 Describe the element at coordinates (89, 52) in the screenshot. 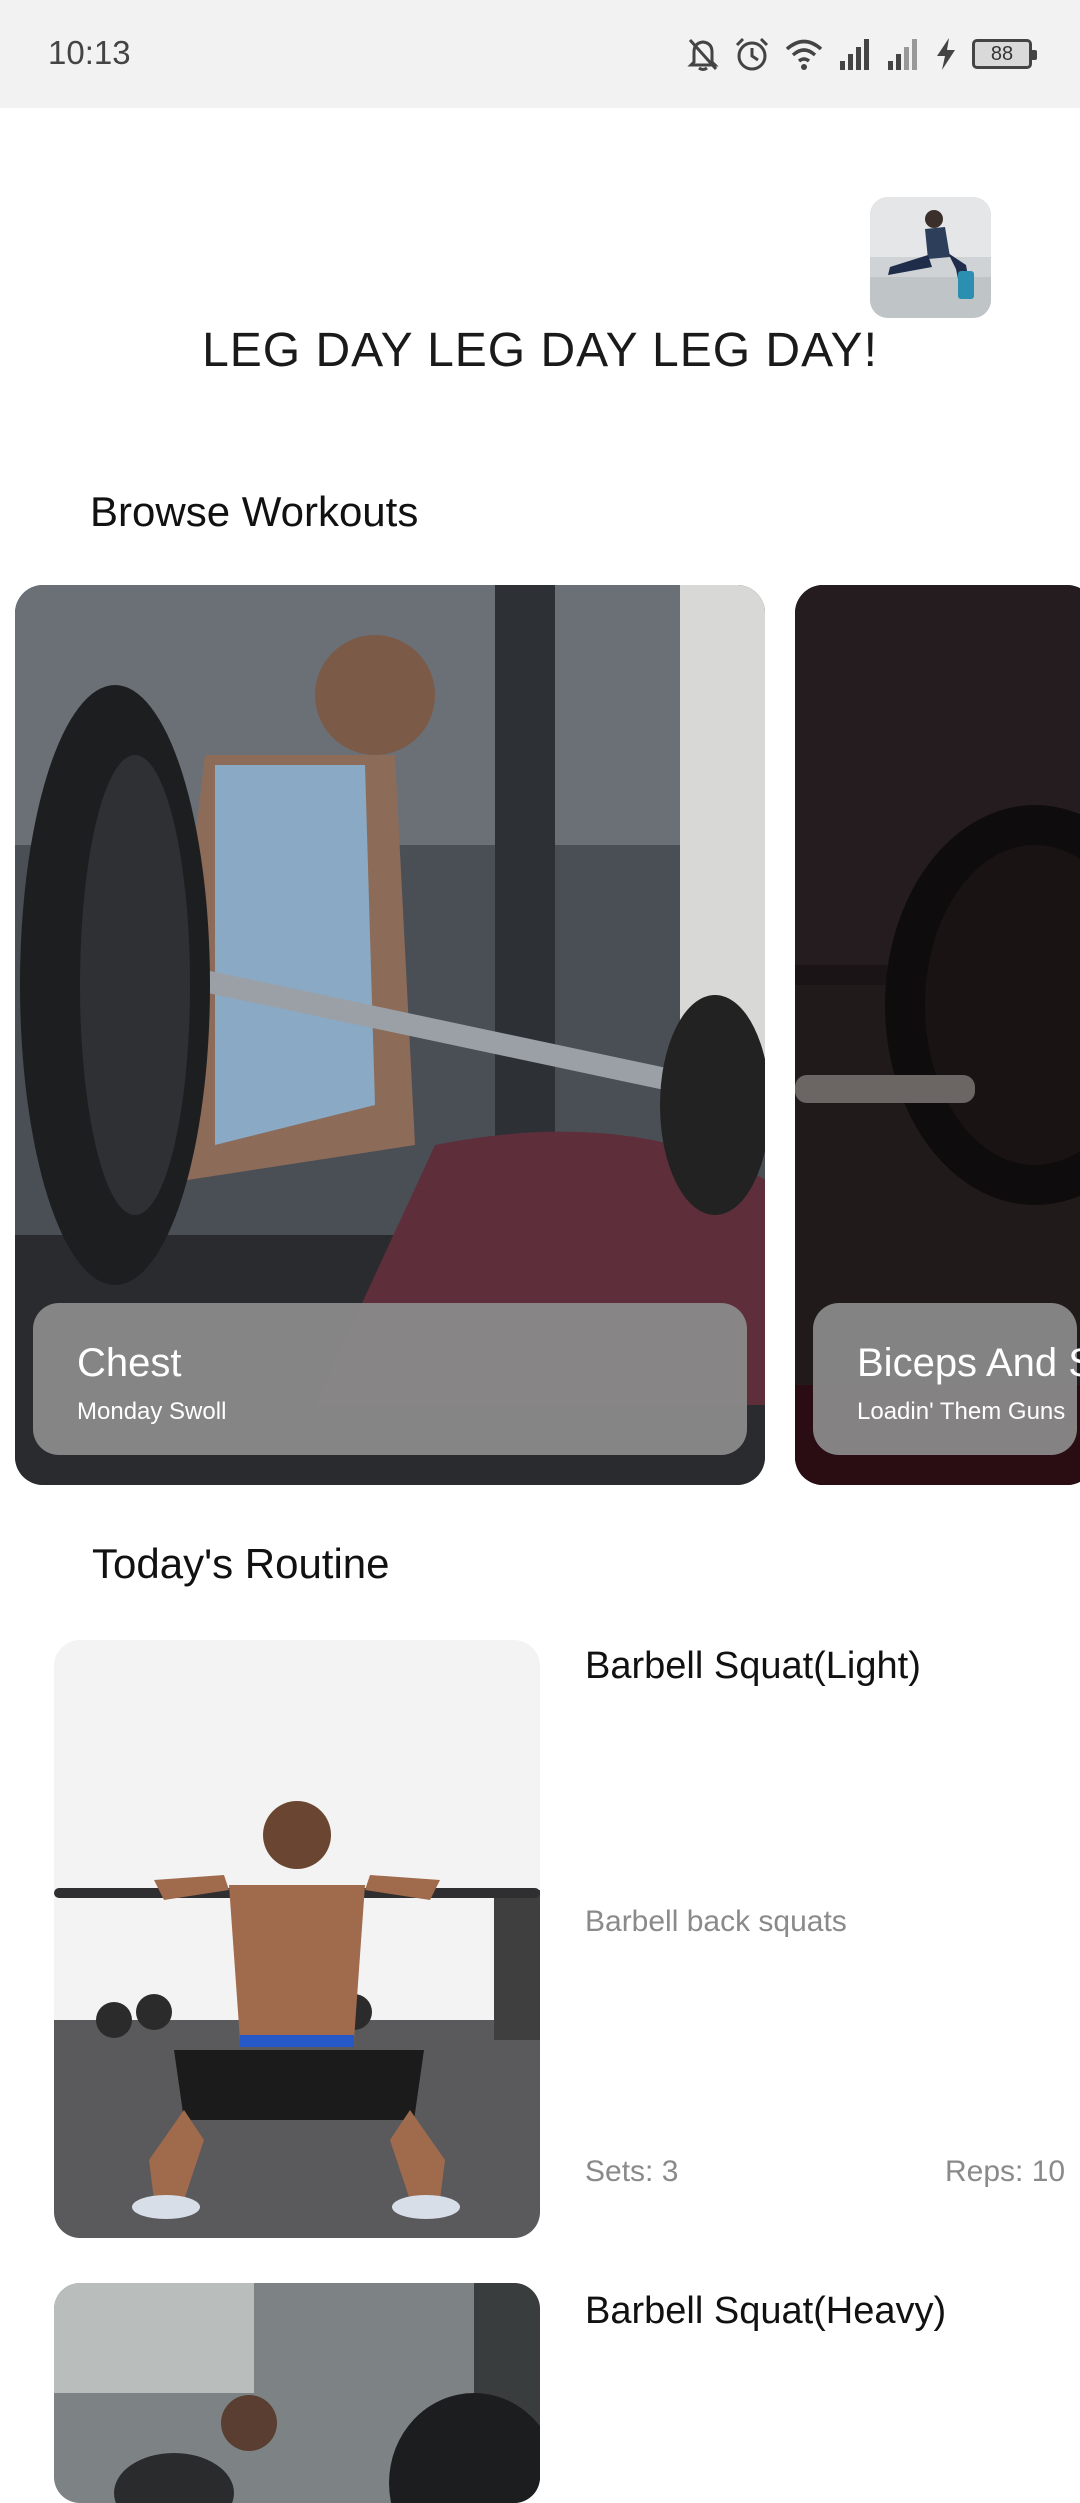

I see `status-time: 10:13` at that location.